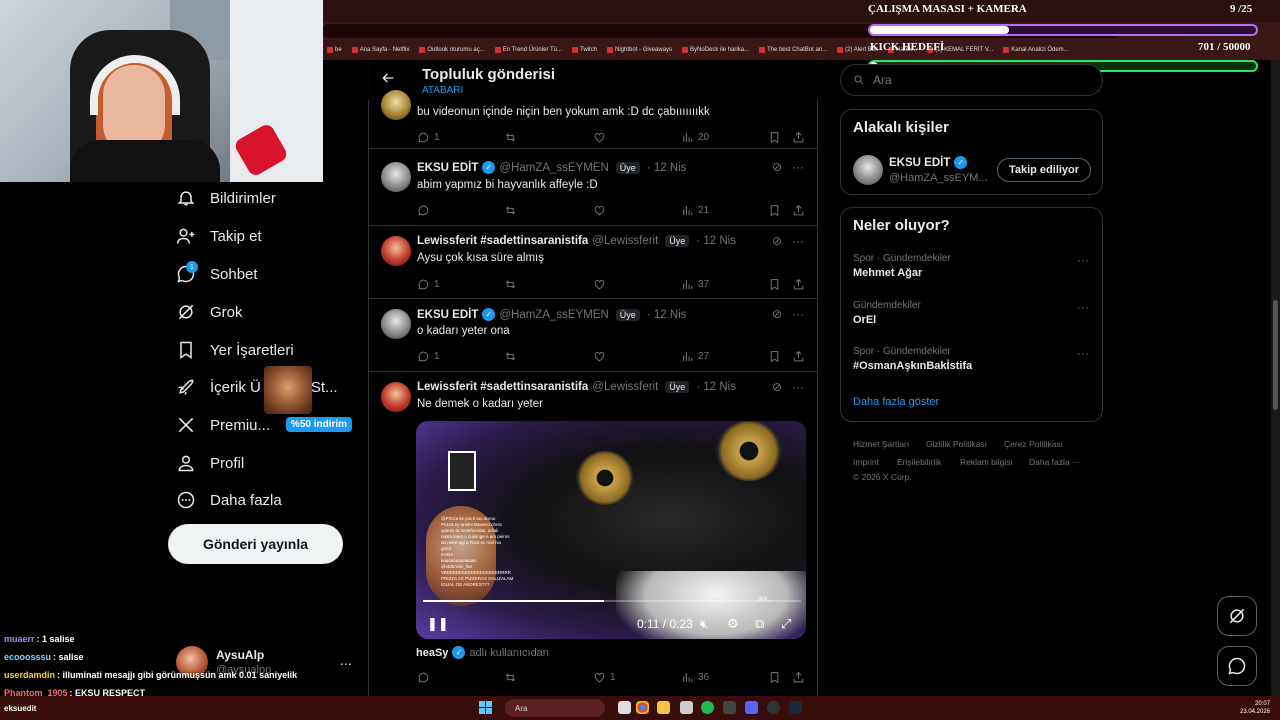  What do you see at coordinates (380, 50) in the screenshot?
I see `bookmark-item: Ana Sayfa - Netflix` at bounding box center [380, 50].